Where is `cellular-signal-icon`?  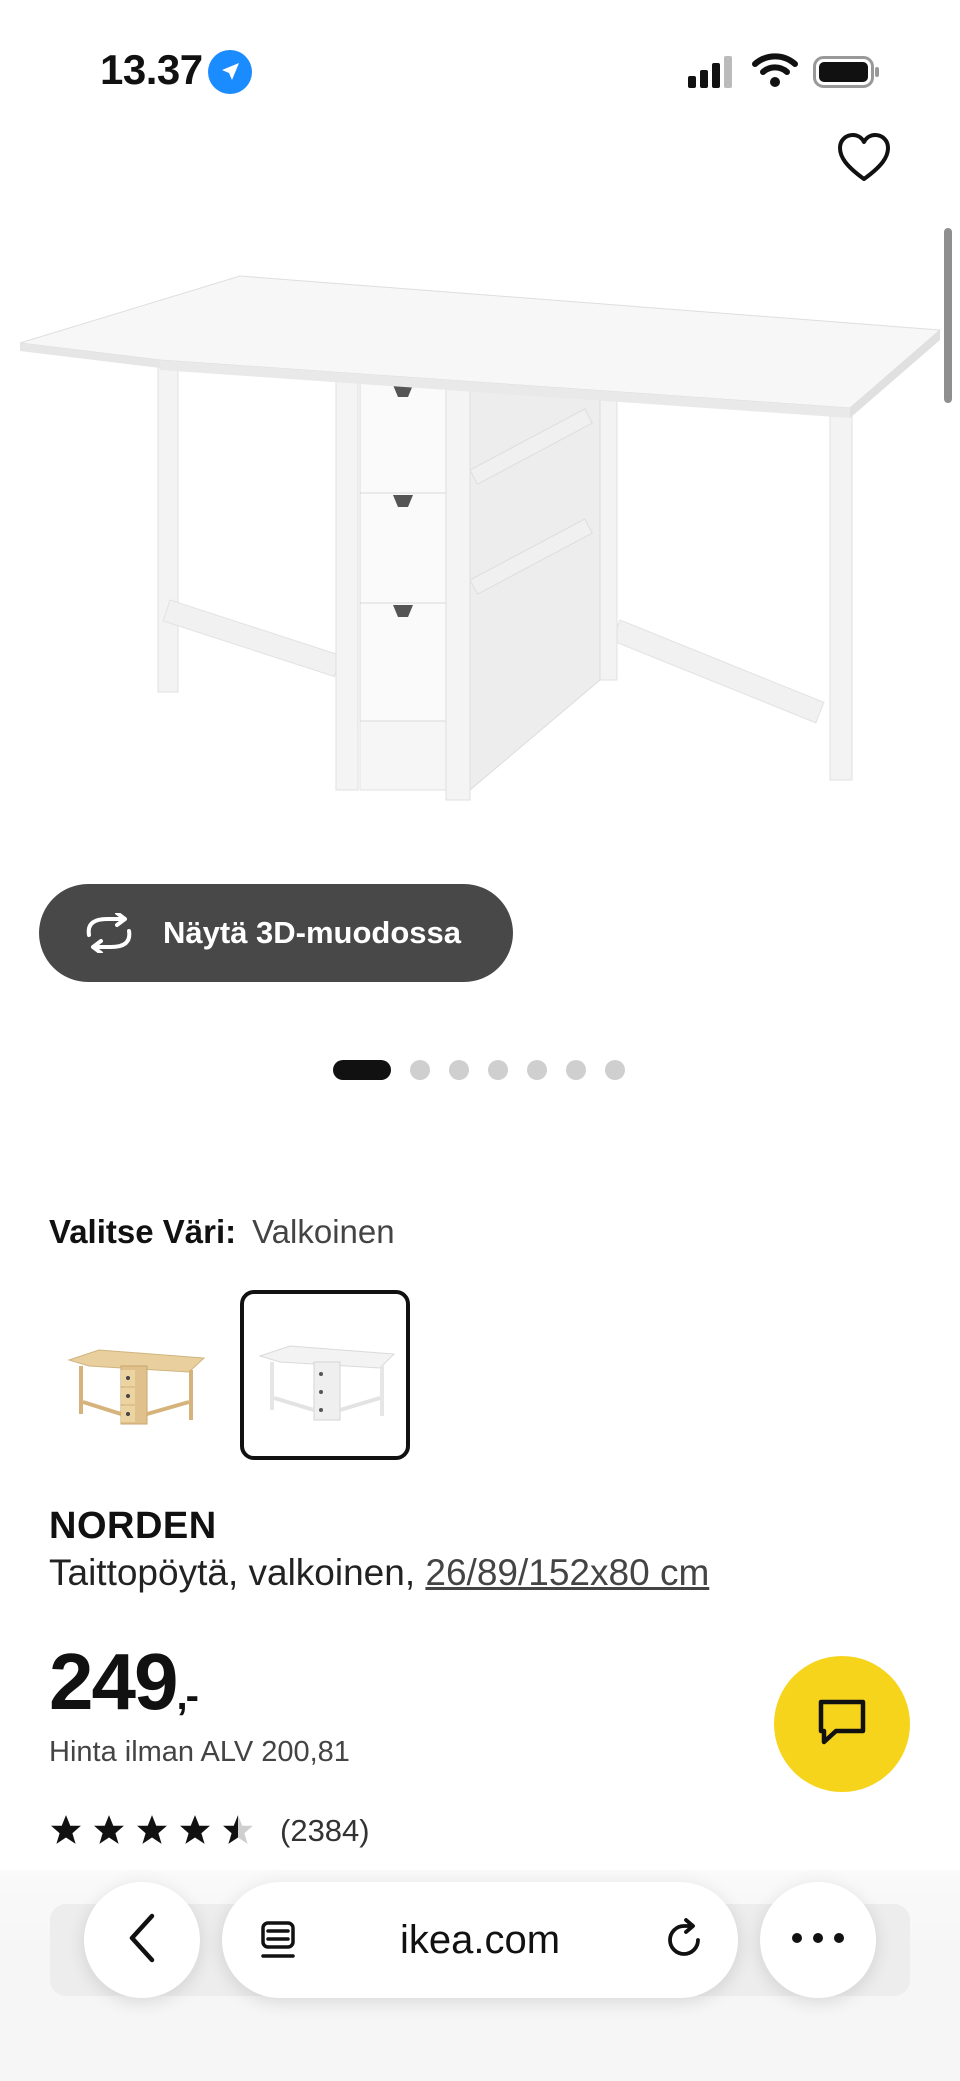 cellular-signal-icon is located at coordinates (712, 74).